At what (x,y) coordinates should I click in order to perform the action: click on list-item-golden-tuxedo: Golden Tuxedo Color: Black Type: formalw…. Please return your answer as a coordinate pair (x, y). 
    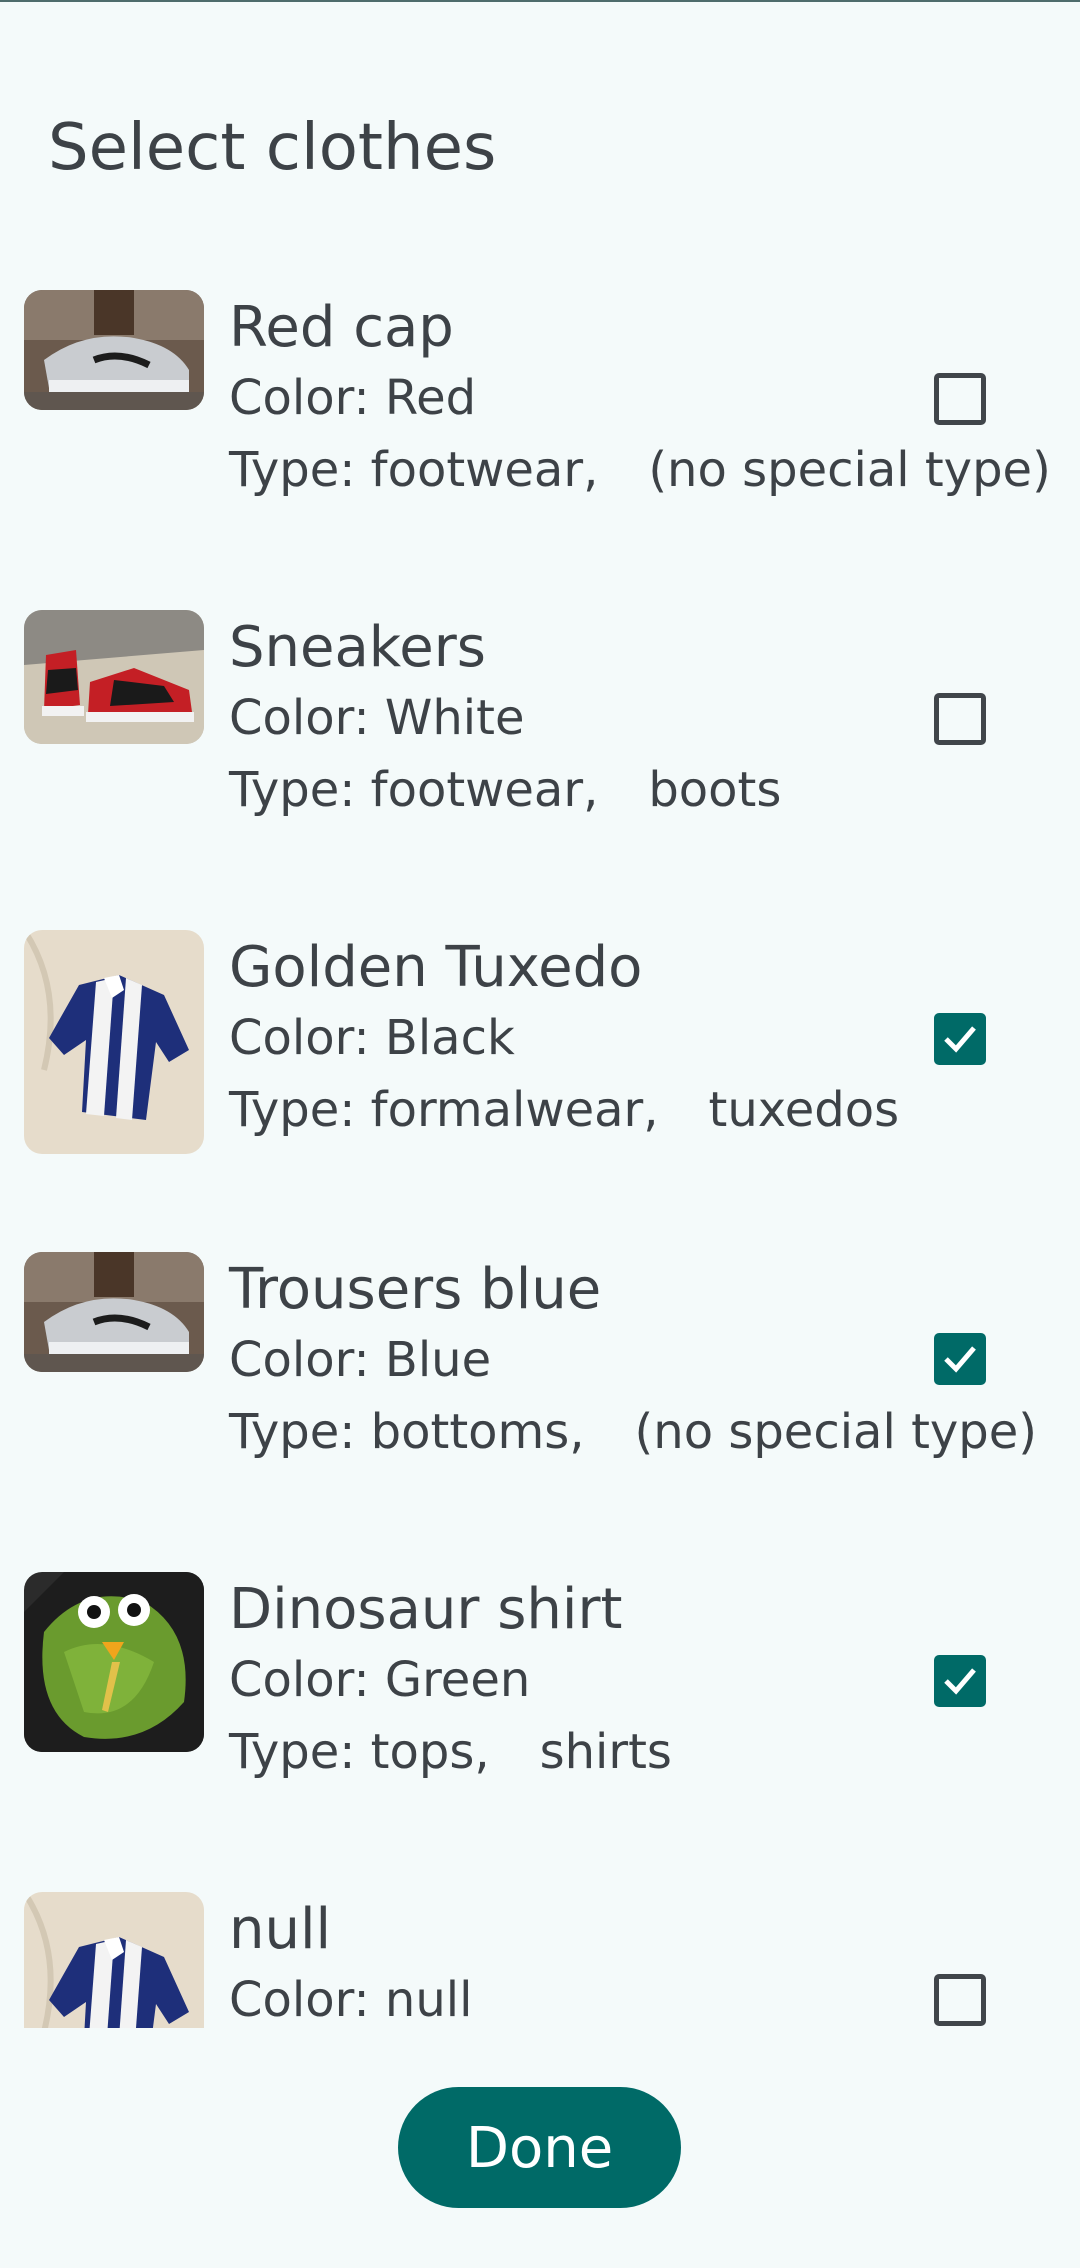
    Looking at the image, I should click on (540, 1080).